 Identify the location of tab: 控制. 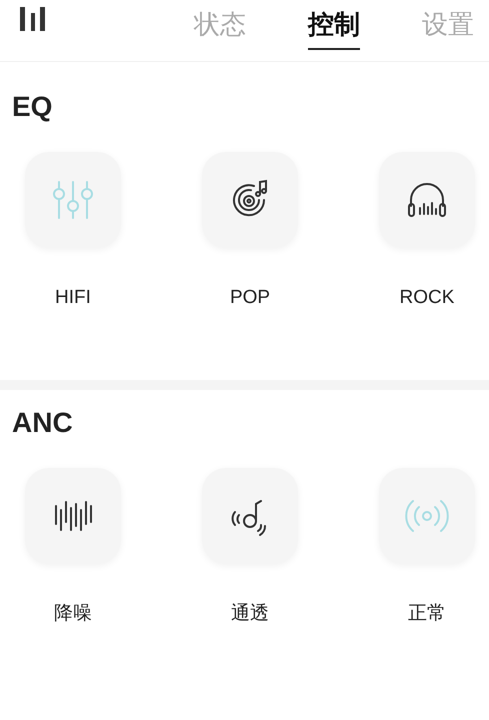
(334, 25).